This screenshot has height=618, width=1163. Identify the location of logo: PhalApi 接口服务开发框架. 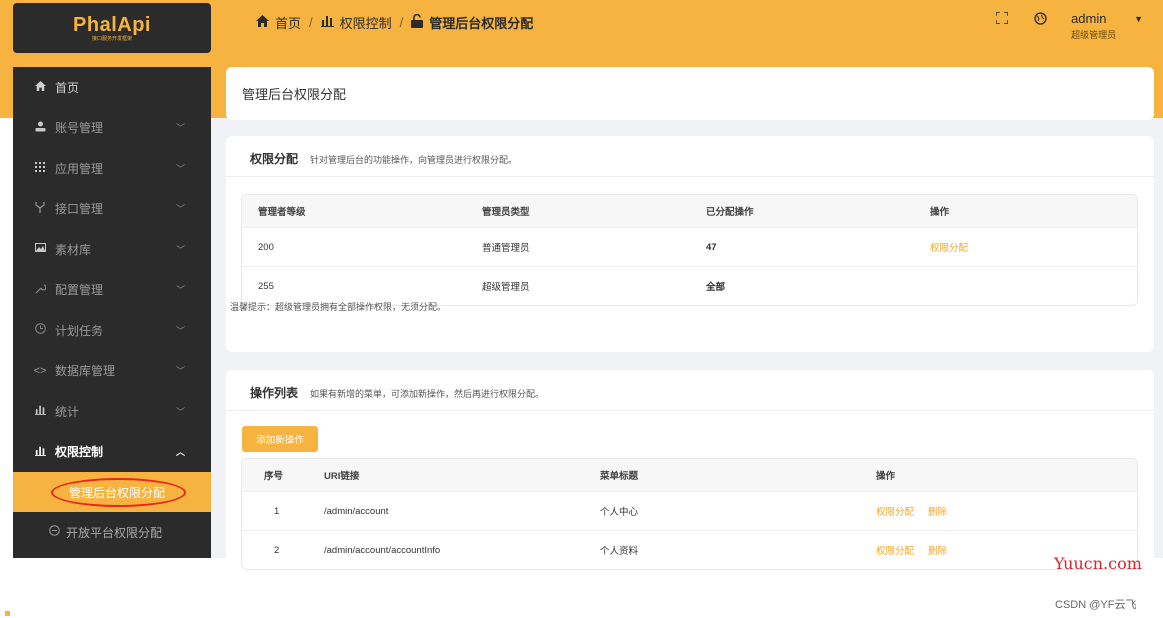
(112, 28).